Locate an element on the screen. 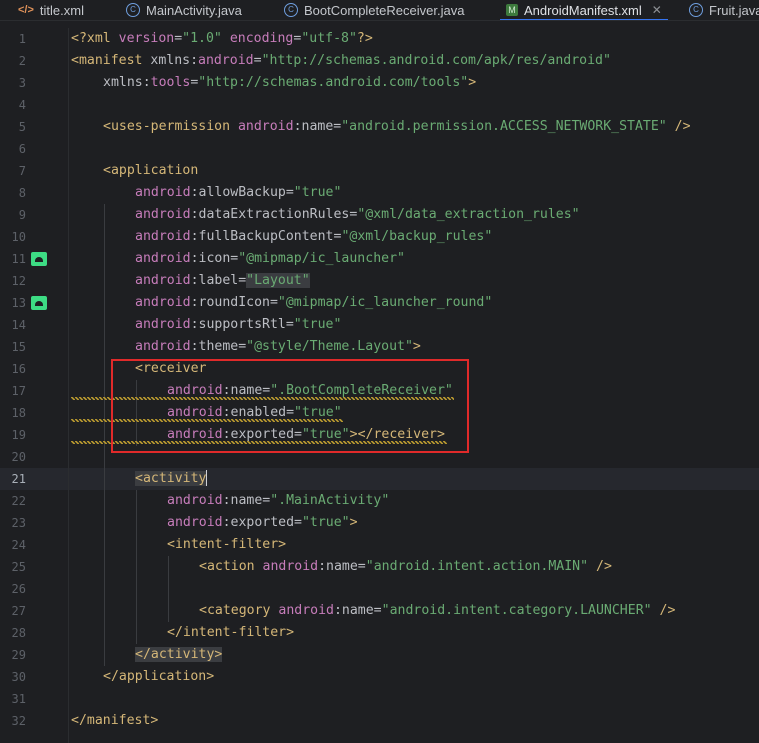 The width and height of the screenshot is (759, 743). code-line-15: android:theme="@style/Theme.Layout"> is located at coordinates (278, 346).